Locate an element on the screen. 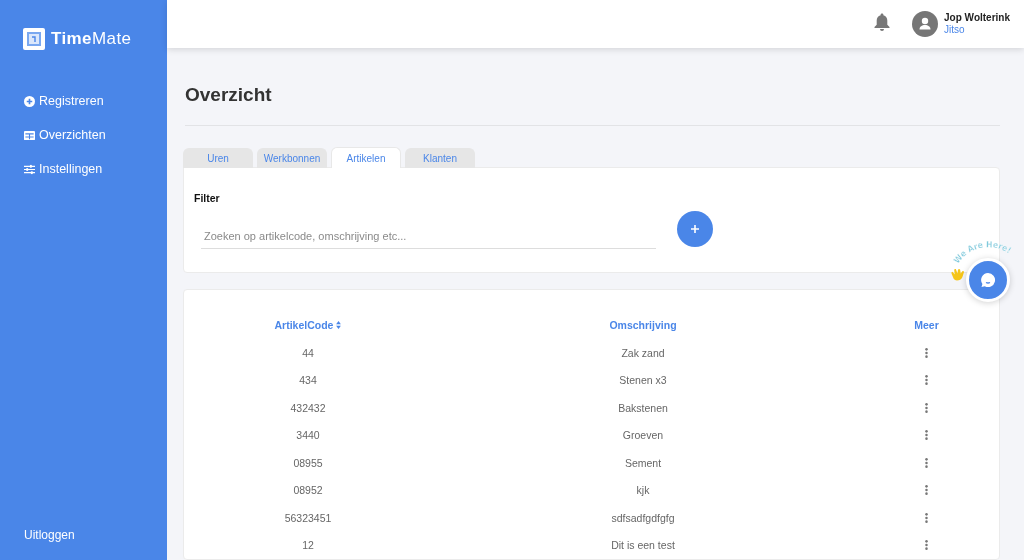 The image size is (1024, 560). table-cell: Zak zand is located at coordinates (643, 352).